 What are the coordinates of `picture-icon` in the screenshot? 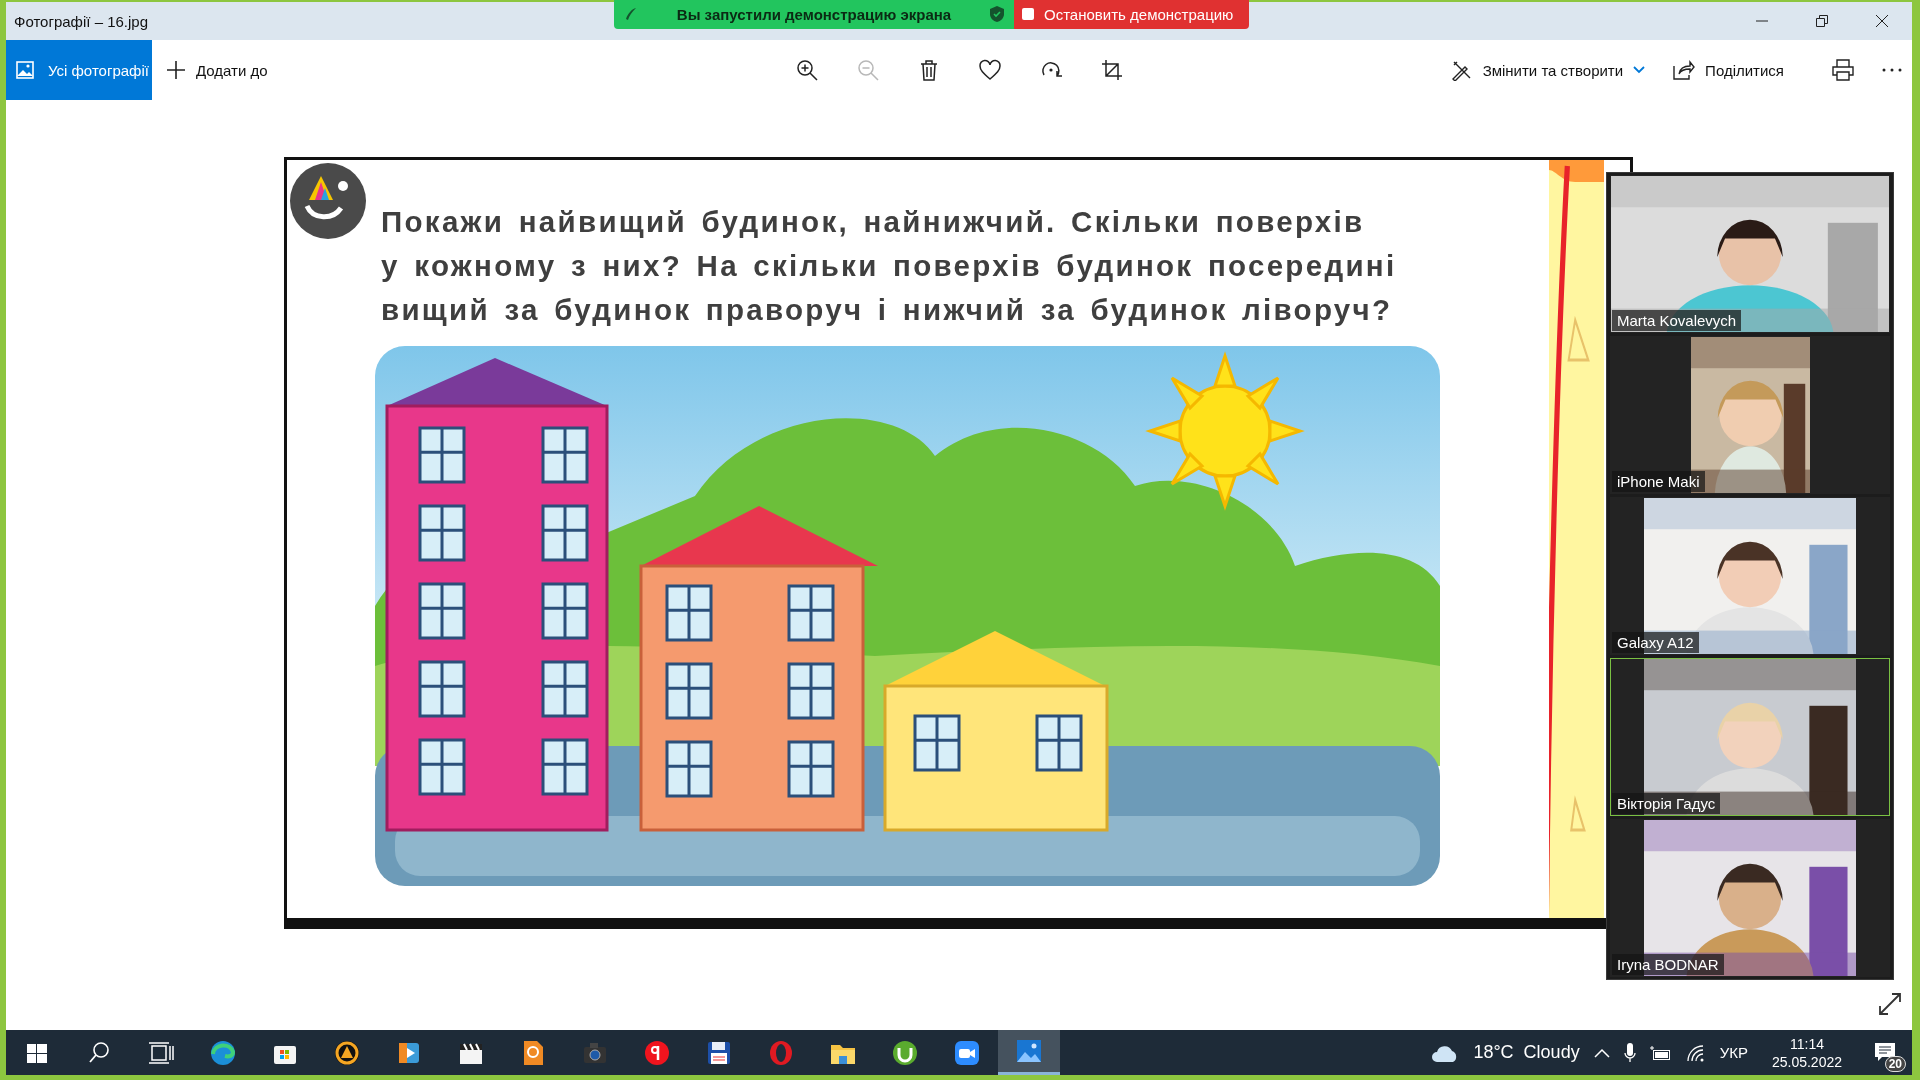 It's located at (25, 70).